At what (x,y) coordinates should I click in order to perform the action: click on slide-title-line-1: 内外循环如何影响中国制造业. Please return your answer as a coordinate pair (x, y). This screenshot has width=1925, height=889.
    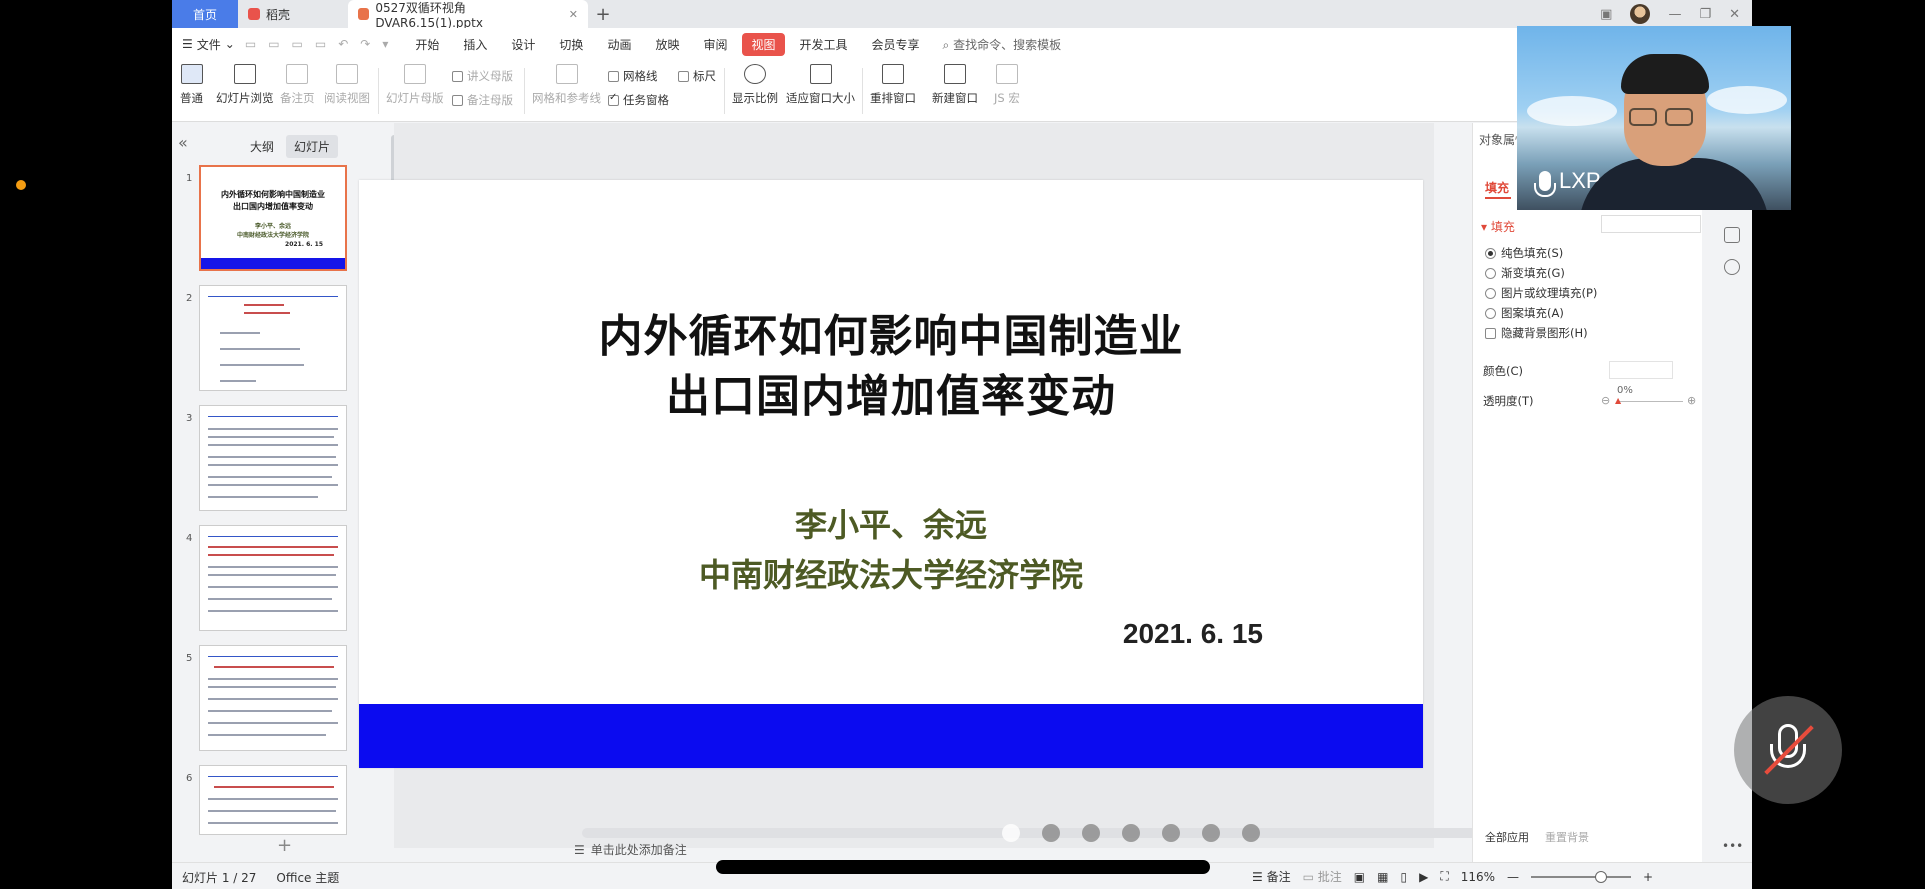
    Looking at the image, I should click on (891, 332).